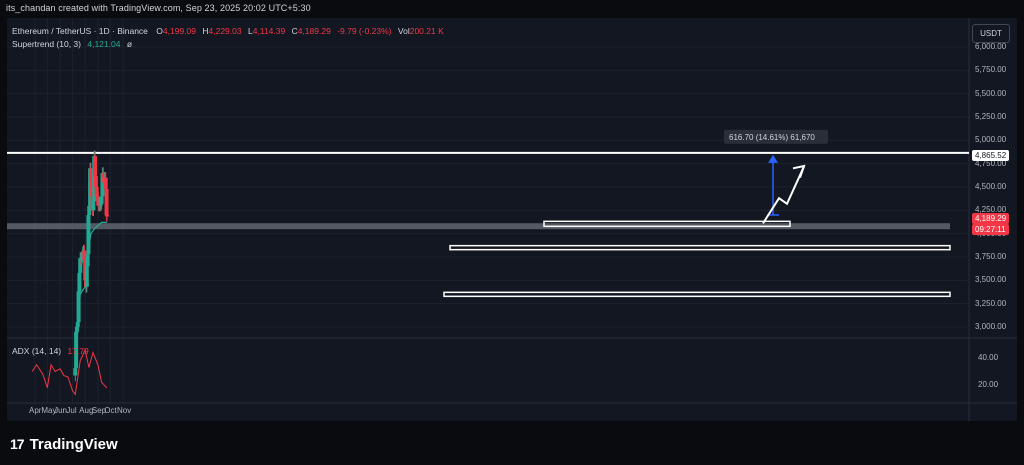  I want to click on high-value: 4,229.03, so click(225, 31).